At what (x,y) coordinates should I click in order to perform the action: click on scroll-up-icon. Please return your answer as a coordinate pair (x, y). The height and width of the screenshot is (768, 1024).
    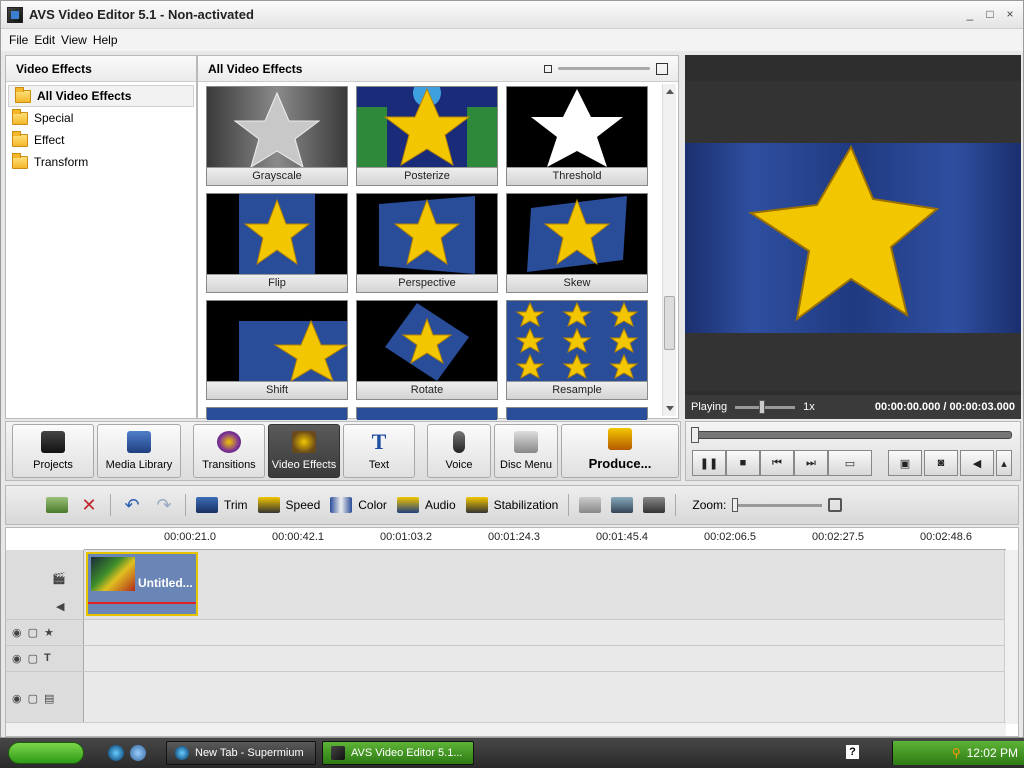
    Looking at the image, I should click on (670, 91).